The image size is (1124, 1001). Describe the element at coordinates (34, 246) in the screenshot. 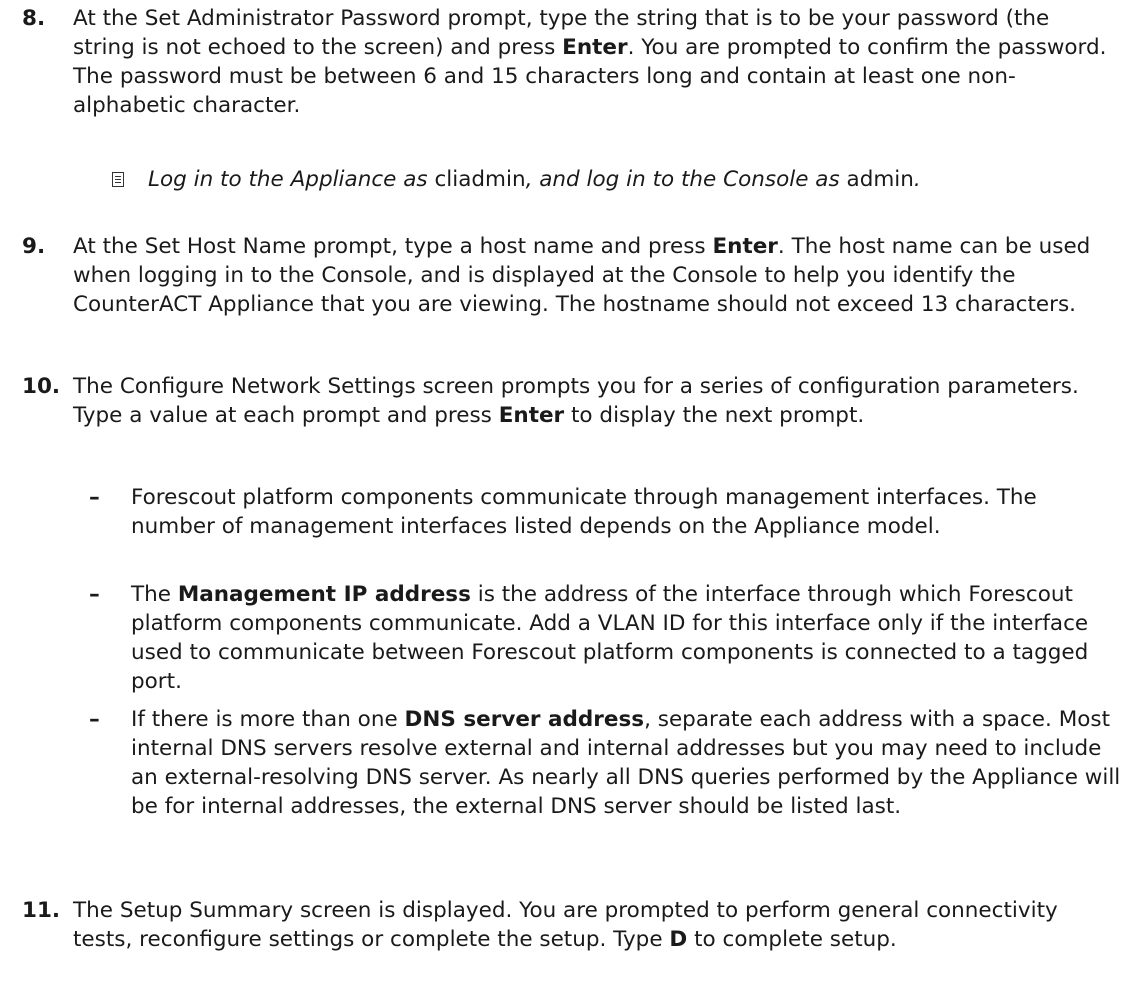

I see `step-number: 9.` at that location.